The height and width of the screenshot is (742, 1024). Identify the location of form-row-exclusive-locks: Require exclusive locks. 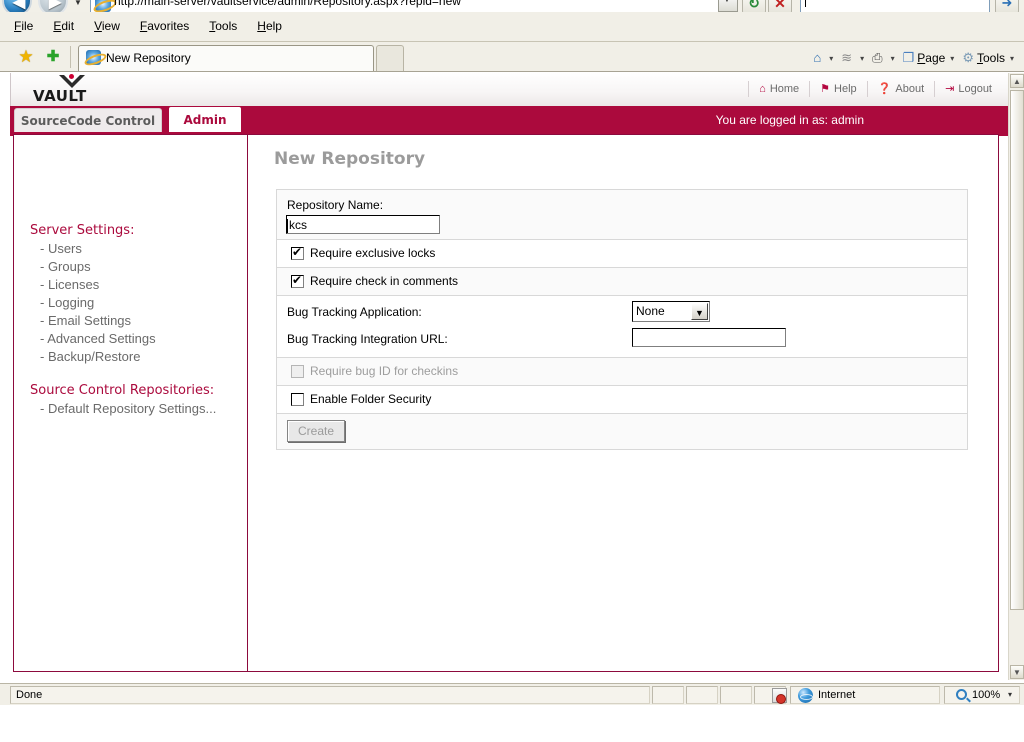
(622, 254).